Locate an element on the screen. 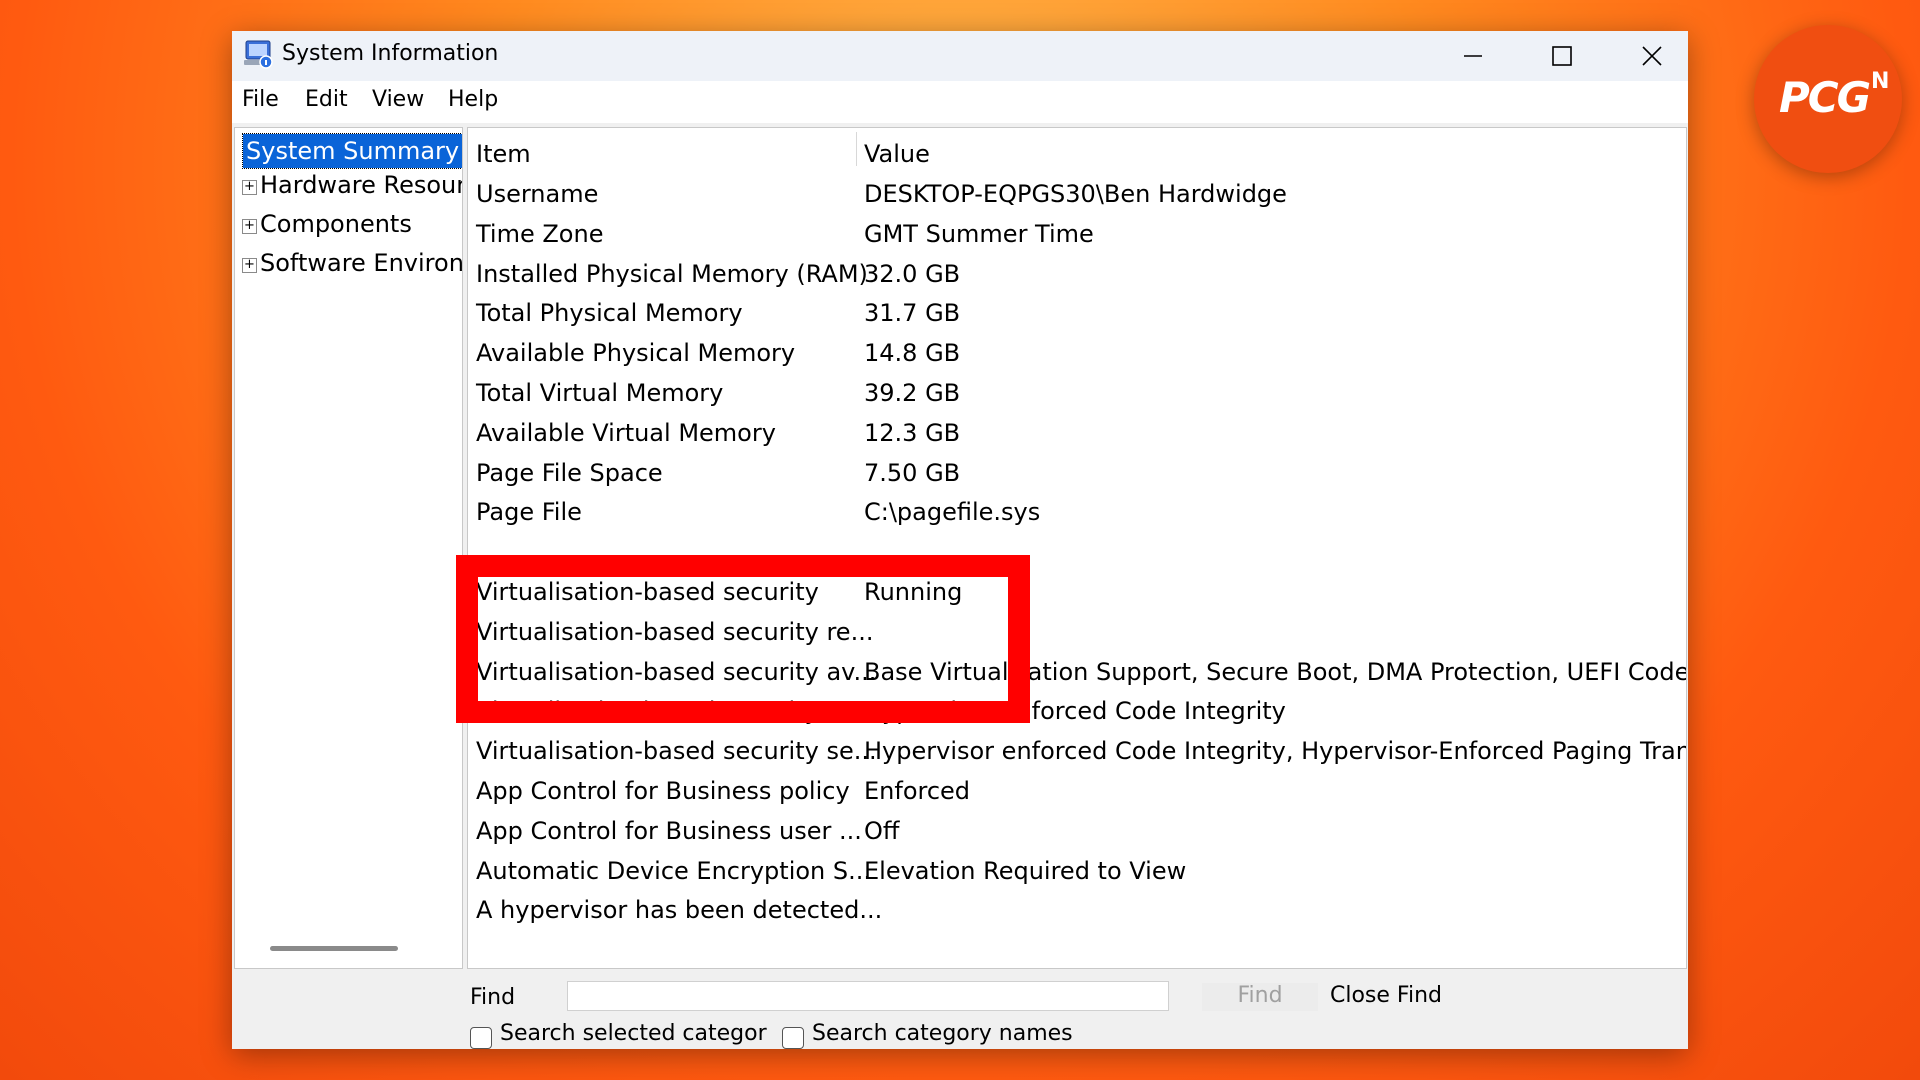  search-selected-category-checkbox is located at coordinates (481, 1038).